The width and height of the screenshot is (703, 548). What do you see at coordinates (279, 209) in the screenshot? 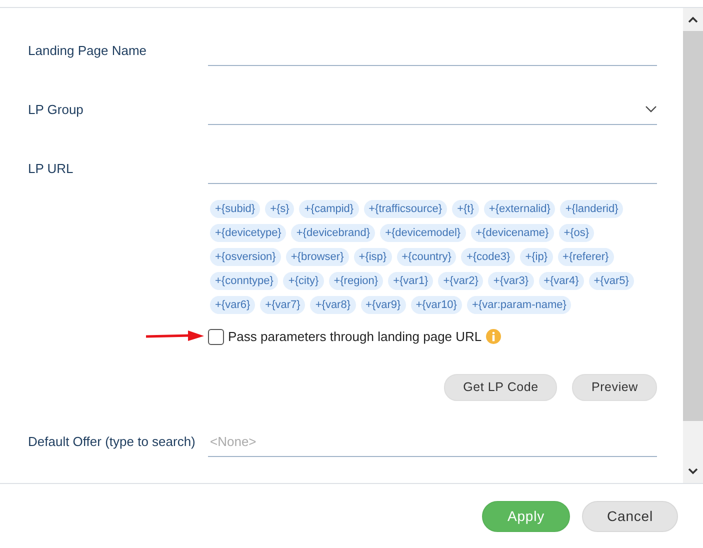
I see `token-chip: +{s}` at bounding box center [279, 209].